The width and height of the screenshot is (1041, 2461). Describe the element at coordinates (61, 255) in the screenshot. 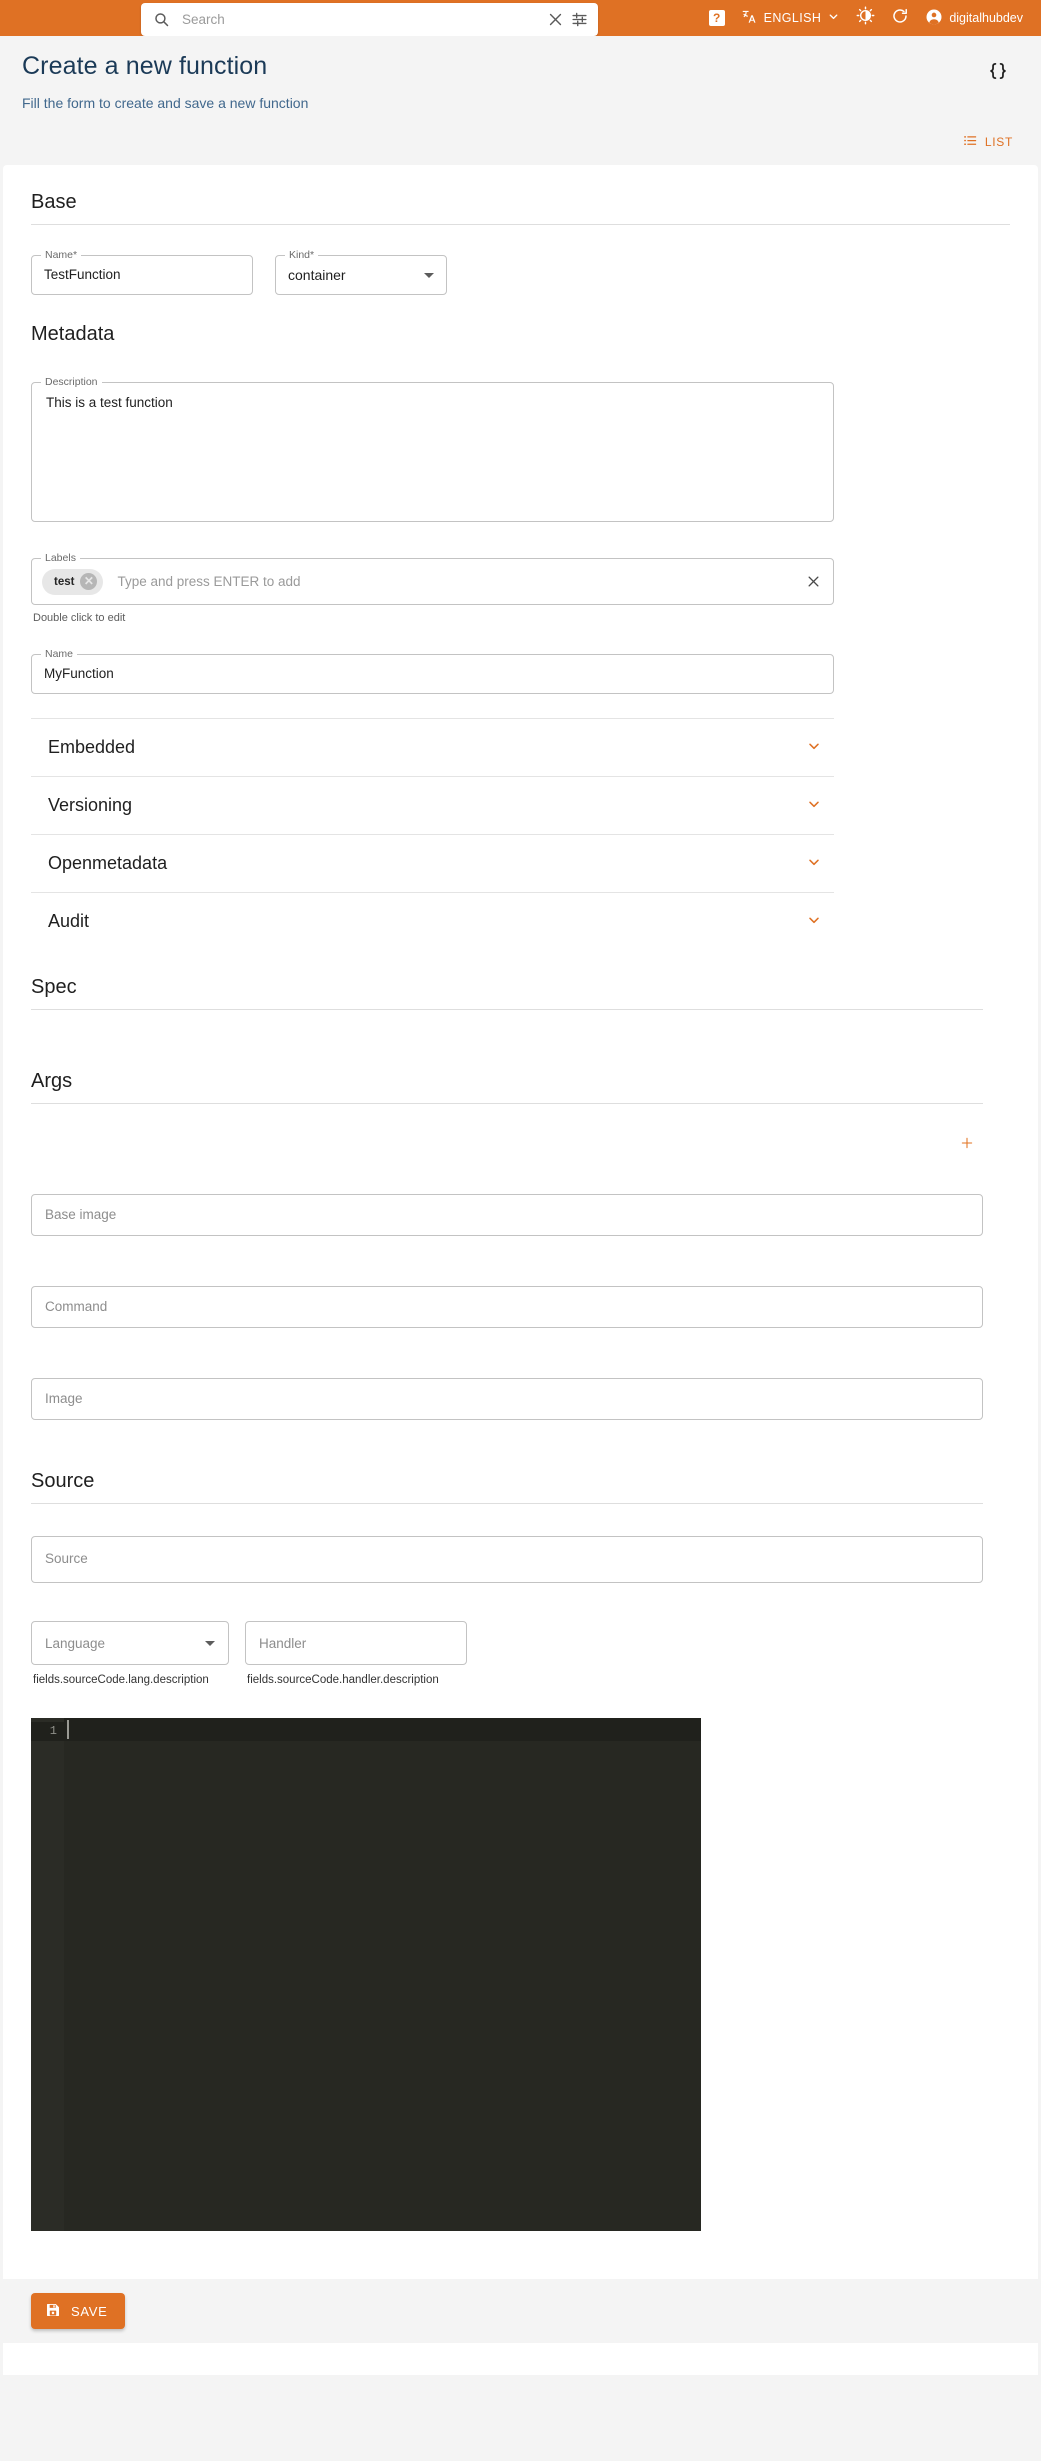

I see `name-field-label: Name*` at that location.